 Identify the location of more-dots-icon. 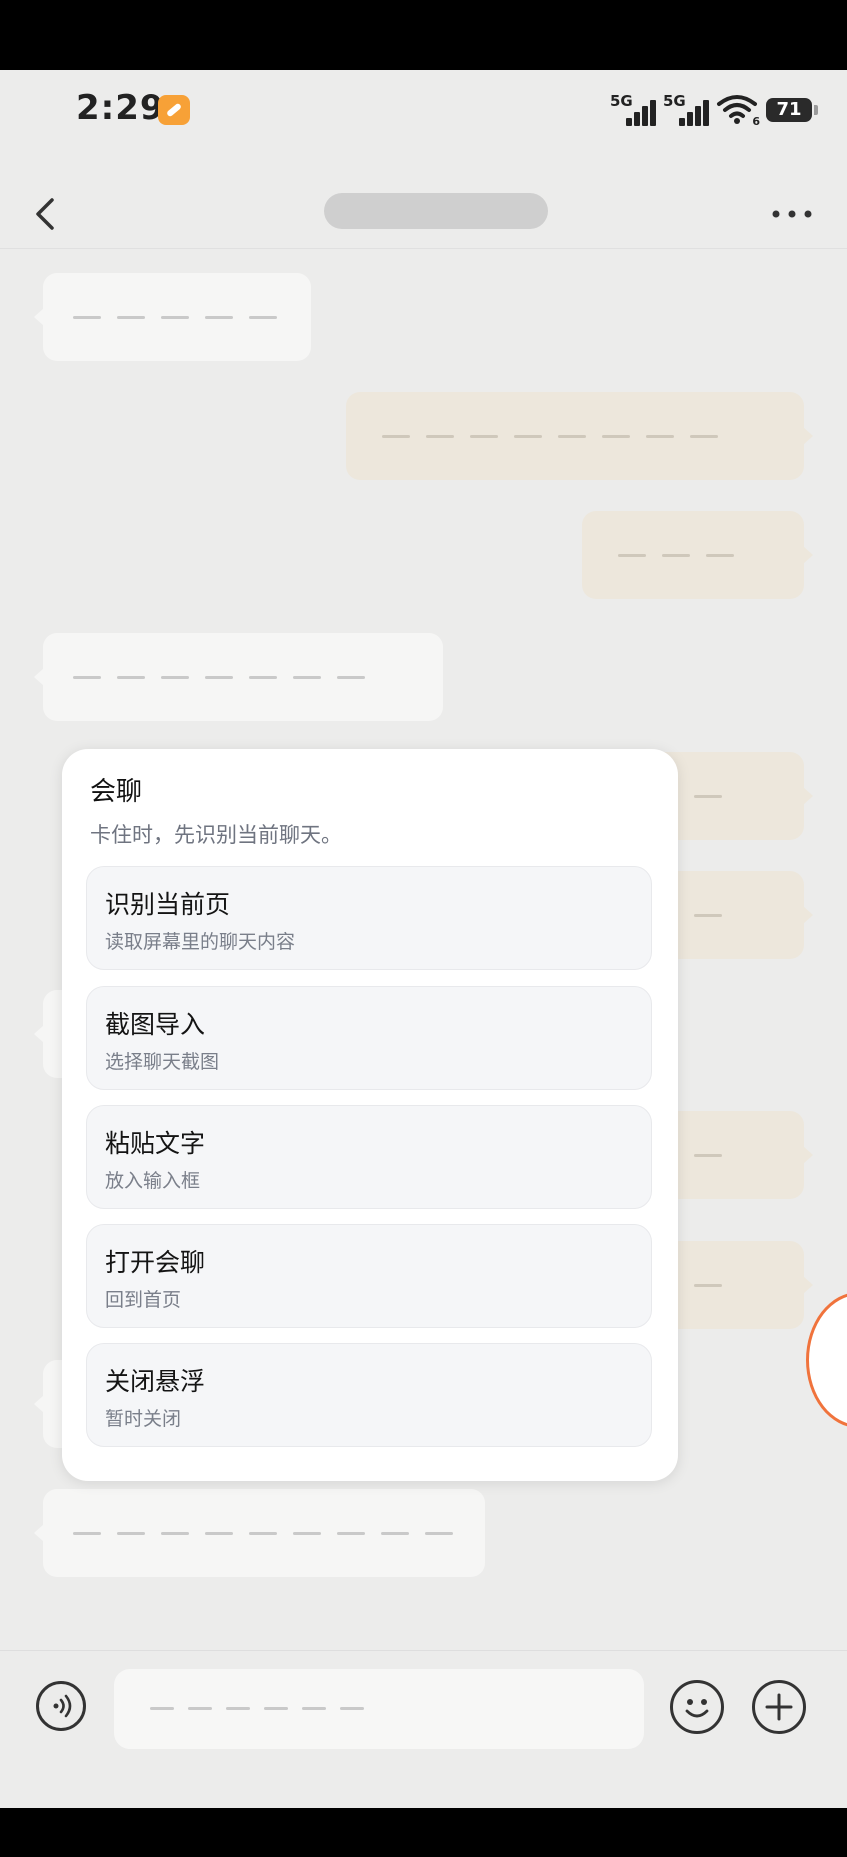
(792, 214).